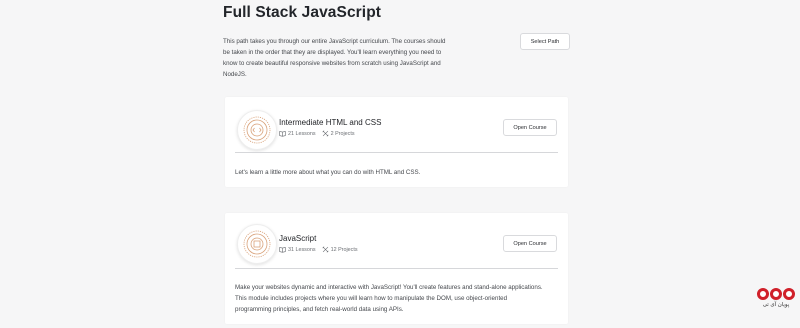 Image resolution: width=800 pixels, height=328 pixels. What do you see at coordinates (302, 133) in the screenshot?
I see `lessons-label: 21 Lessons` at bounding box center [302, 133].